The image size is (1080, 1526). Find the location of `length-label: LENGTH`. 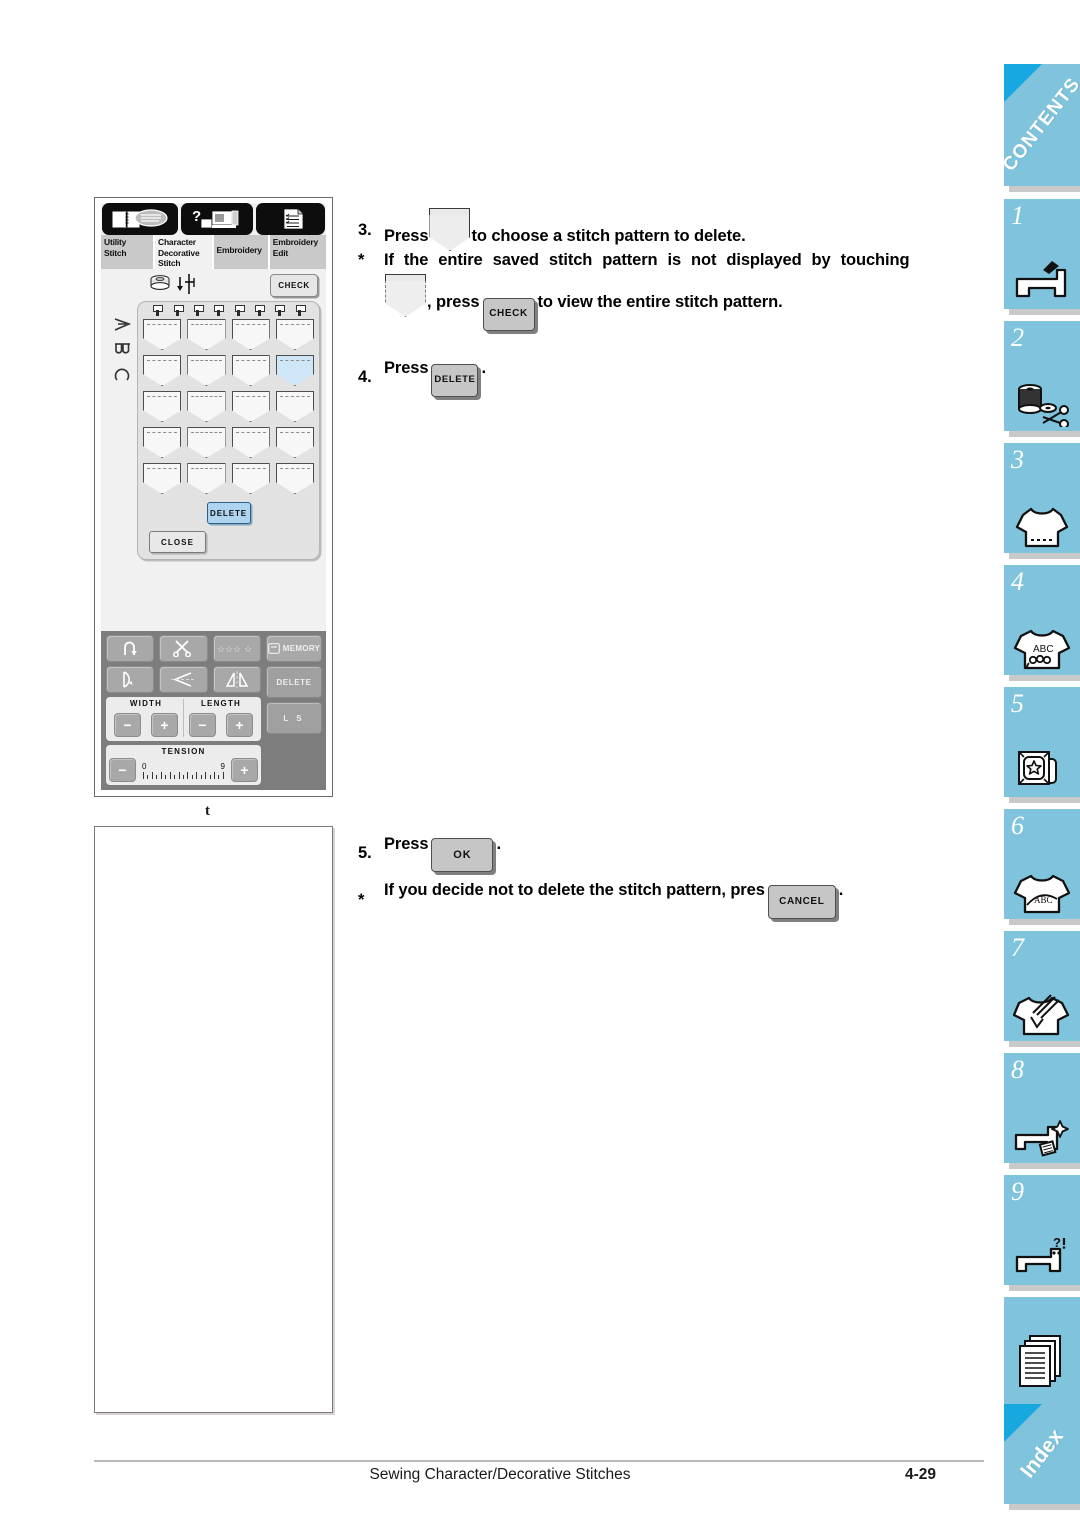

length-label: LENGTH is located at coordinates (221, 703).